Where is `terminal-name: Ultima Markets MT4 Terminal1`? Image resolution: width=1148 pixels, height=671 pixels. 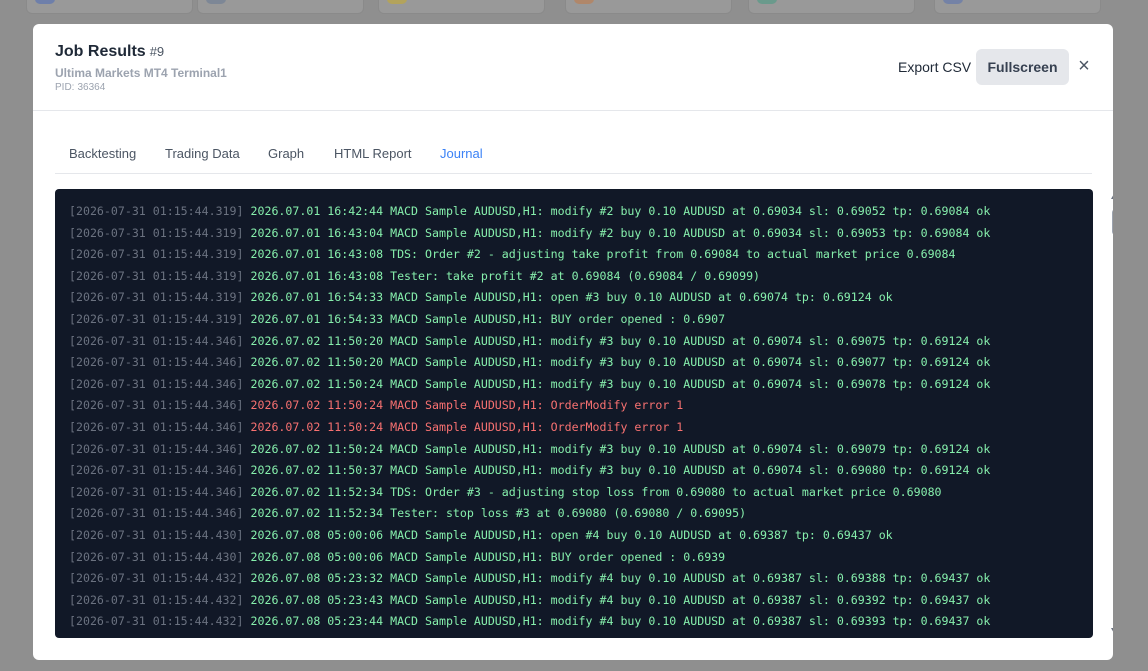 terminal-name: Ultima Markets MT4 Terminal1 is located at coordinates (141, 73).